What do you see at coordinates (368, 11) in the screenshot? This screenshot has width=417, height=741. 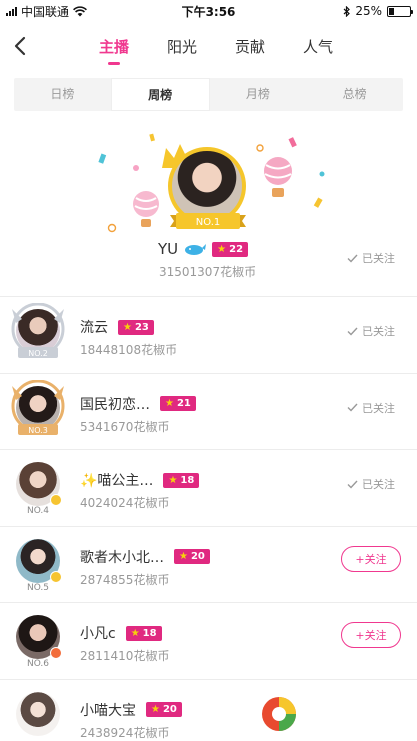 I see `battery-percent: 25%` at bounding box center [368, 11].